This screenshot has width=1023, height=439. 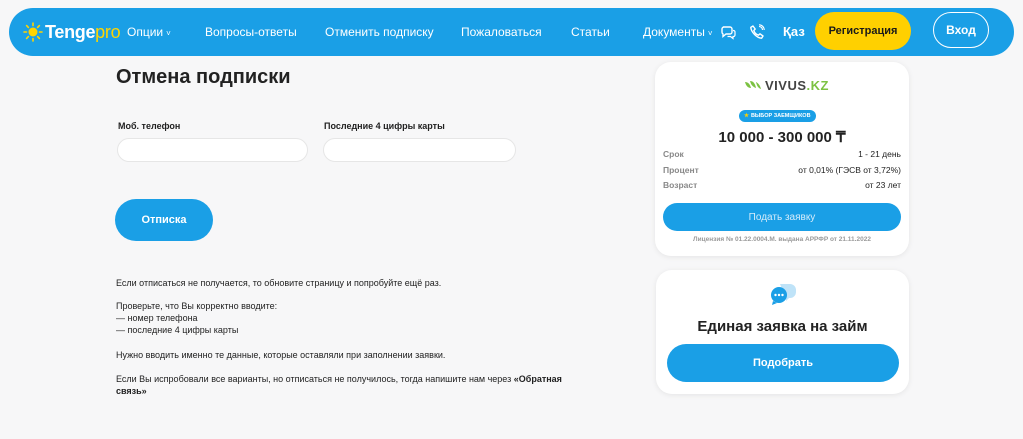 I want to click on pick-loan-button: Подобрать, so click(x=783, y=363).